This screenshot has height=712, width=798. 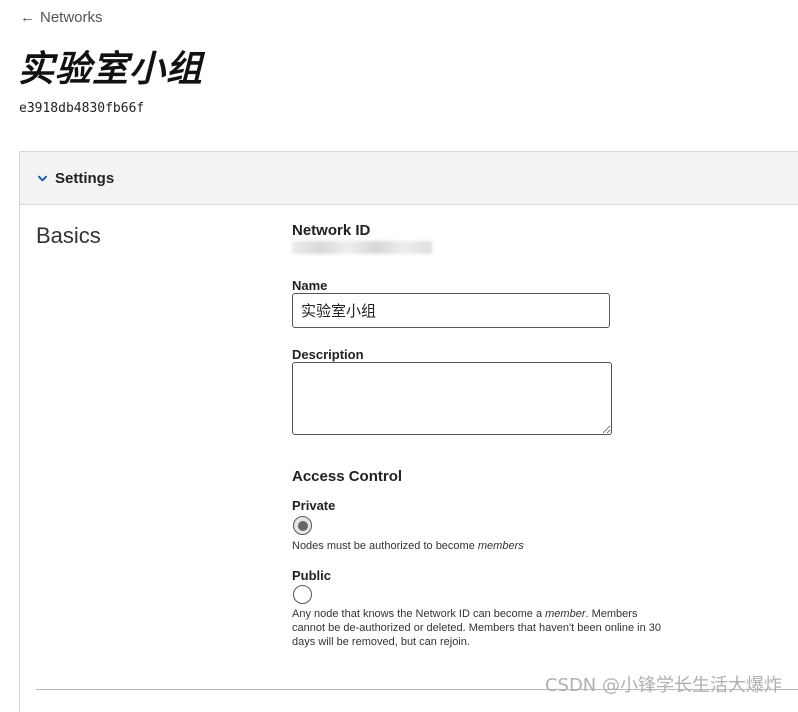 I want to click on settings-toggle: Settings, so click(x=409, y=178).